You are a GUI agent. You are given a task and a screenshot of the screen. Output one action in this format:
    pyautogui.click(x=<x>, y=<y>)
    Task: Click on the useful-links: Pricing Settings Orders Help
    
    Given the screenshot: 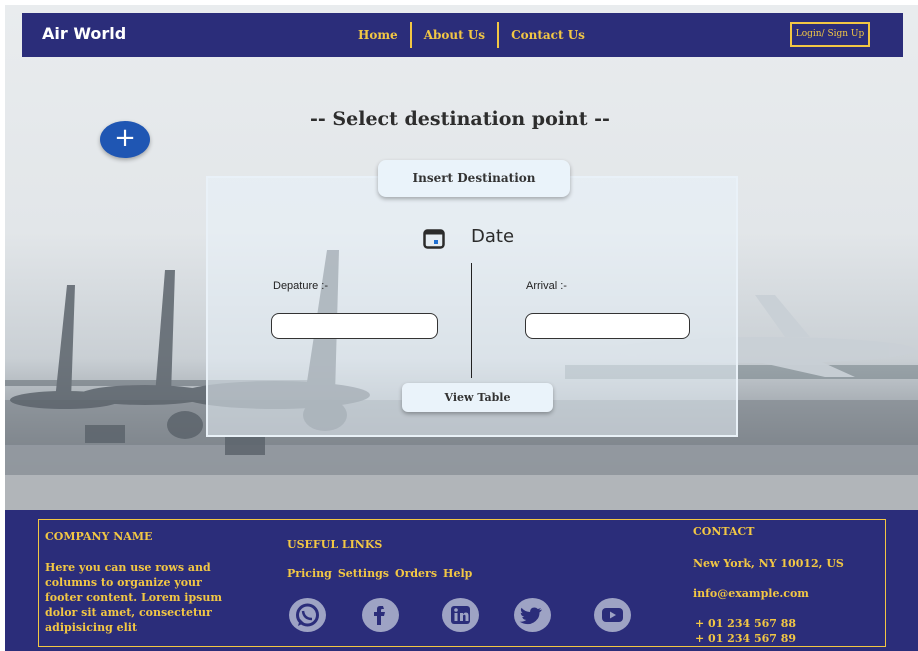 What is the action you would take?
    pyautogui.click(x=379, y=573)
    